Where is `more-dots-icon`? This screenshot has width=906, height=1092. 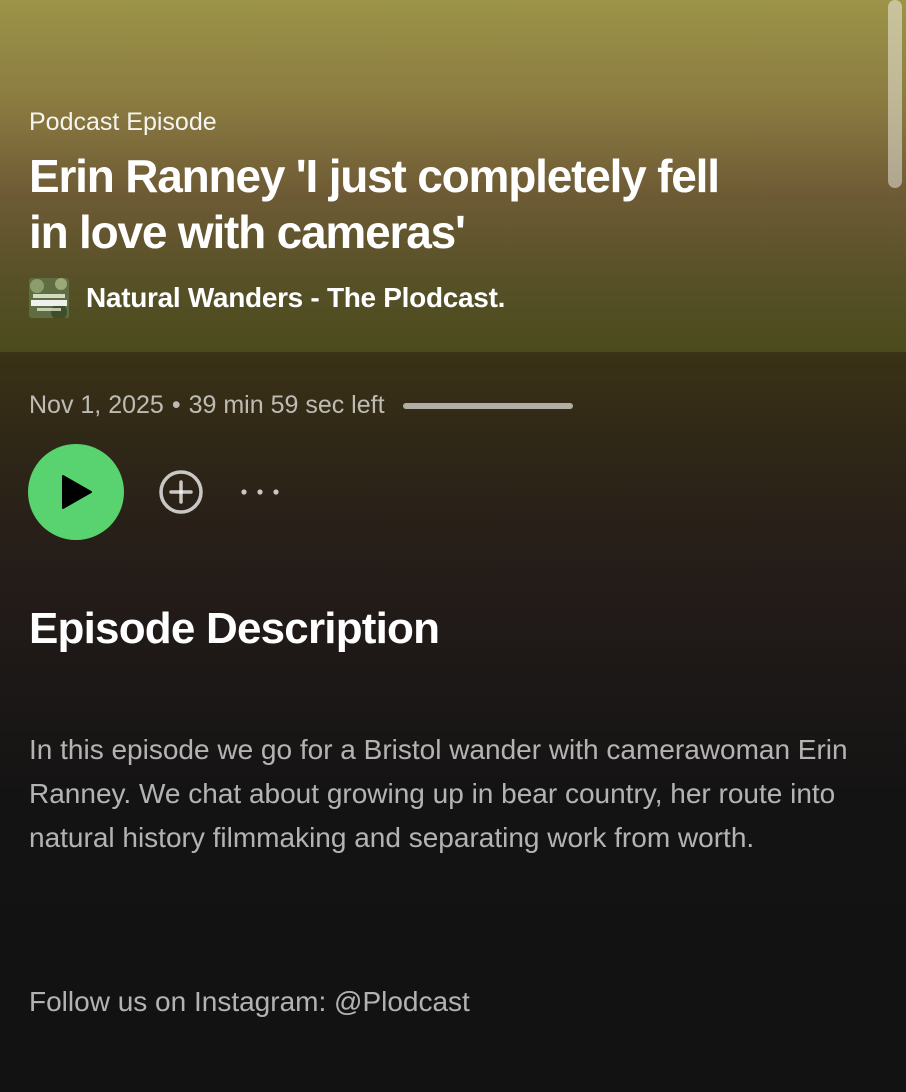 more-dots-icon is located at coordinates (260, 492).